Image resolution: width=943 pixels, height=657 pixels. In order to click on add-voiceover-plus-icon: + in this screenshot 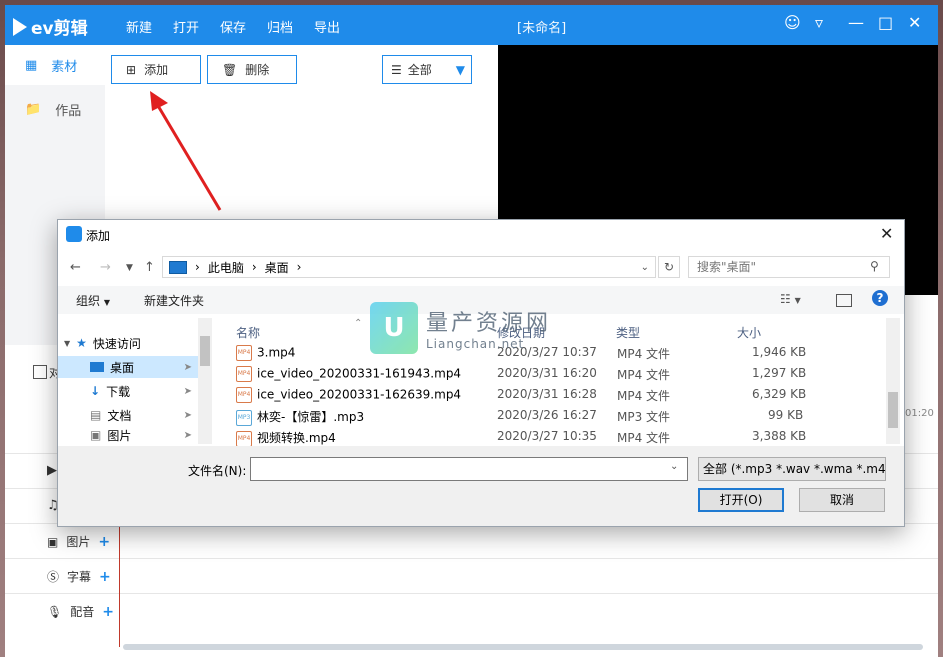, I will do `click(108, 612)`.